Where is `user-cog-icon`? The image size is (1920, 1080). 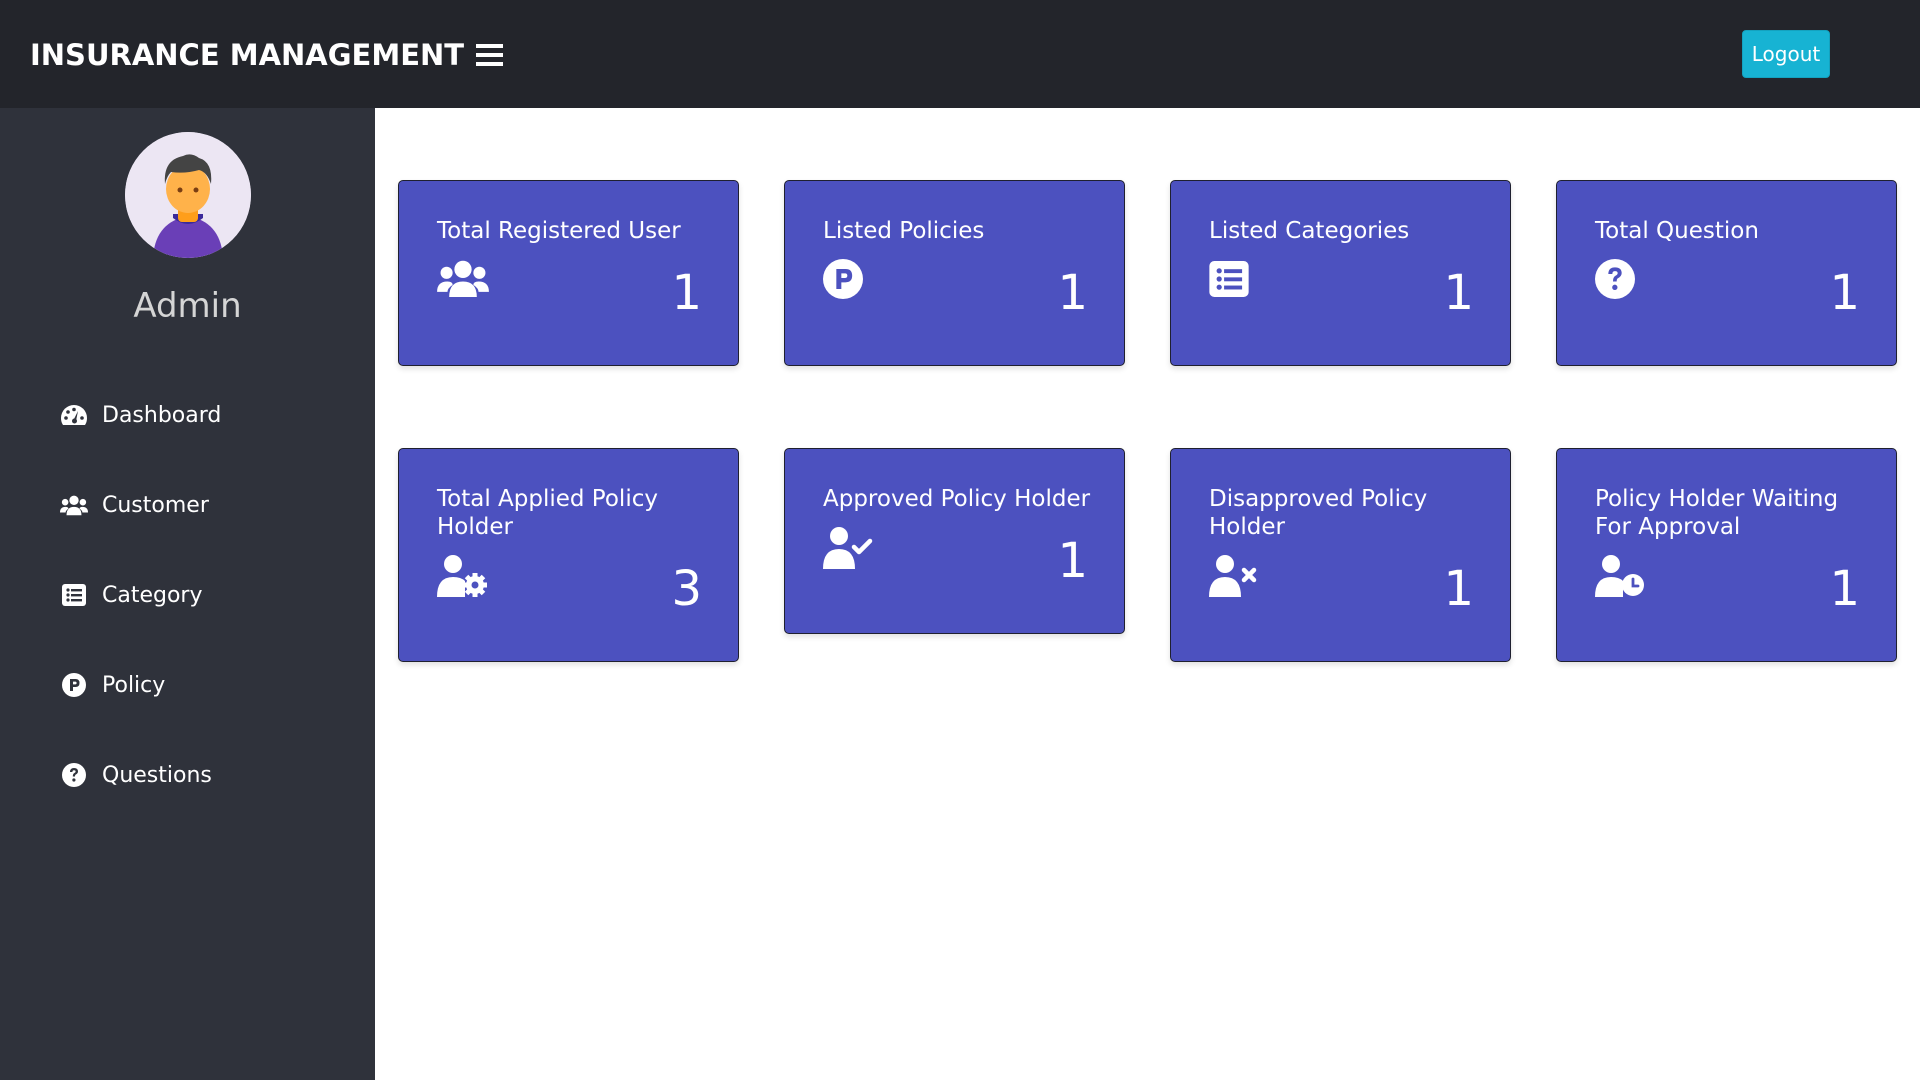
user-cog-icon is located at coordinates (463, 576).